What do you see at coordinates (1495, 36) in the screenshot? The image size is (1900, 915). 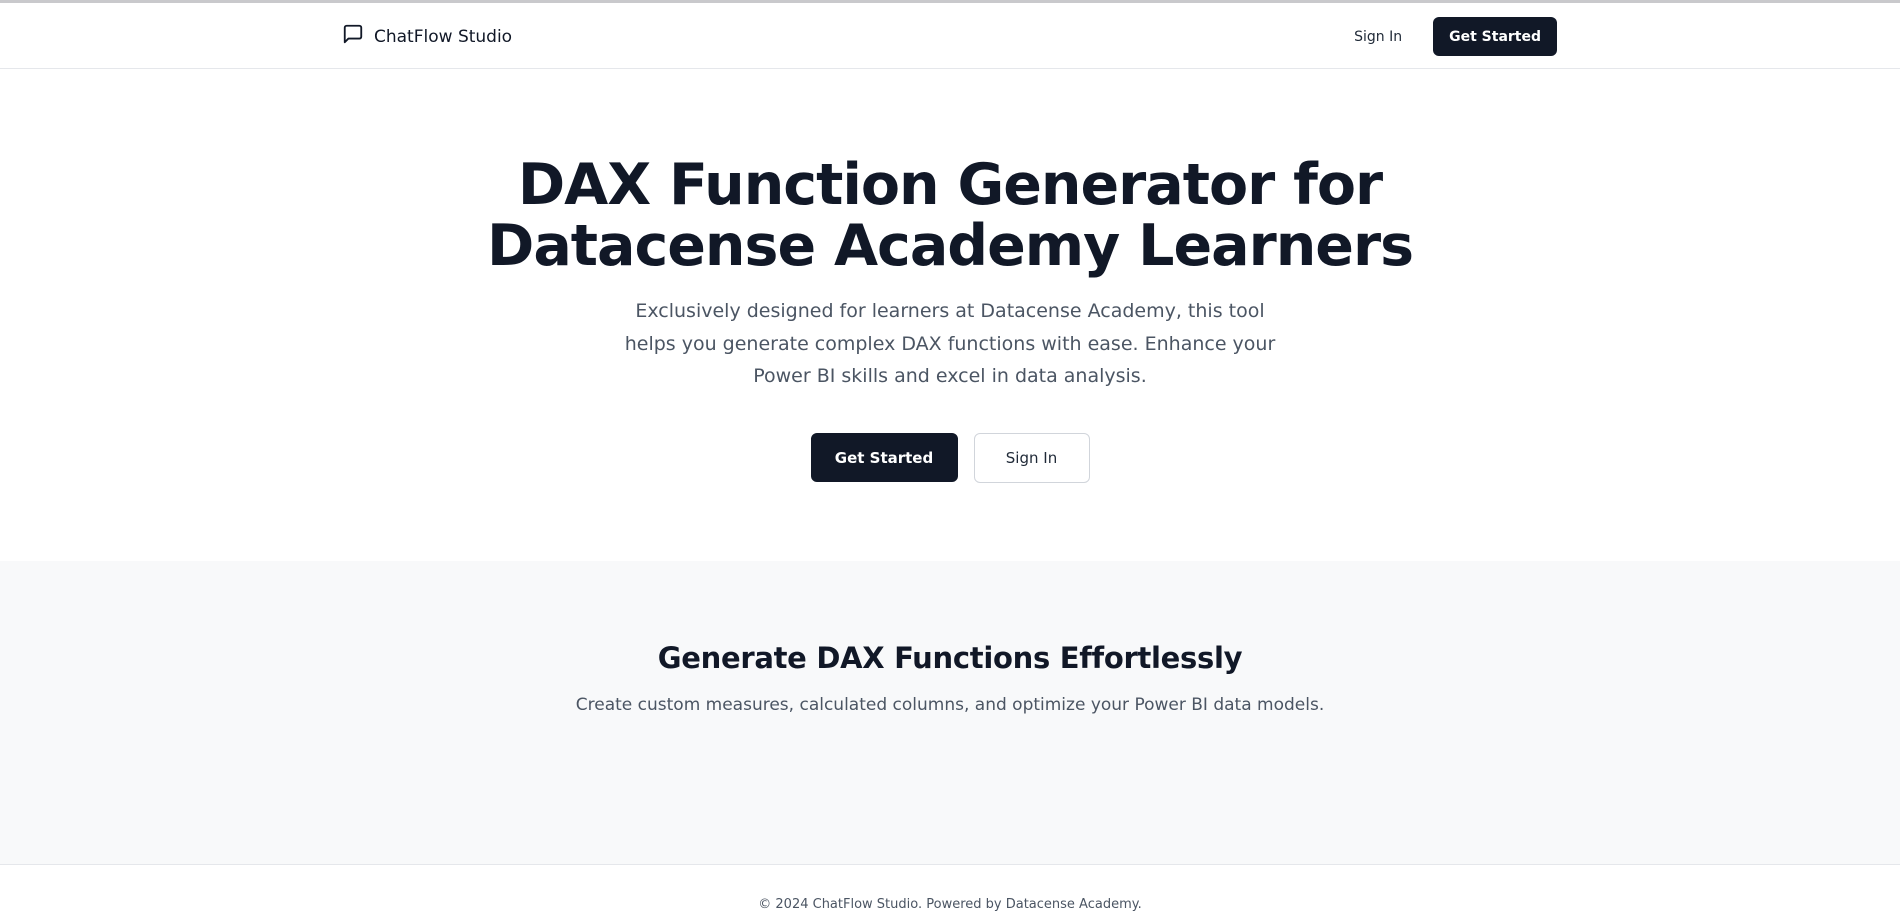 I see `header-get-started-button: Get Started` at bounding box center [1495, 36].